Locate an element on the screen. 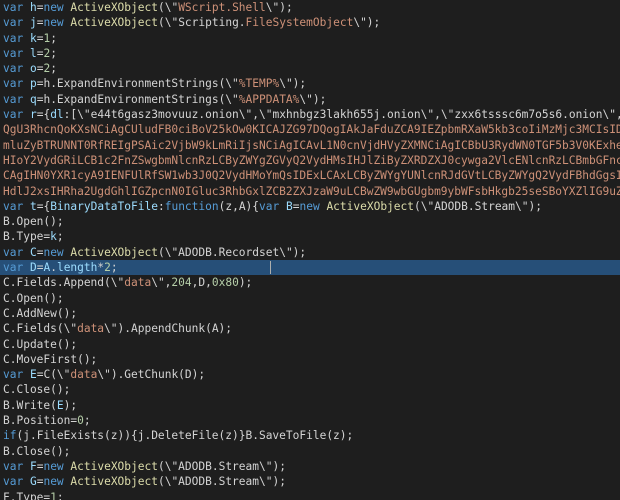  code-line: var E=C(\"data\").GetChunk(D); is located at coordinates (310, 374).